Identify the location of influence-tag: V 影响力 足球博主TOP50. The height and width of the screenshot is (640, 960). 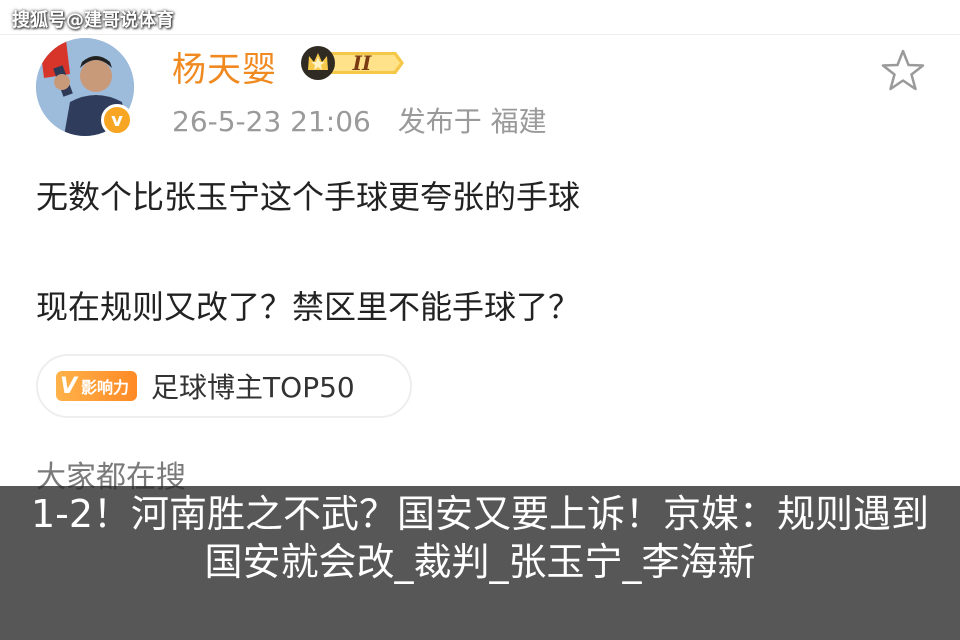
(224, 386).